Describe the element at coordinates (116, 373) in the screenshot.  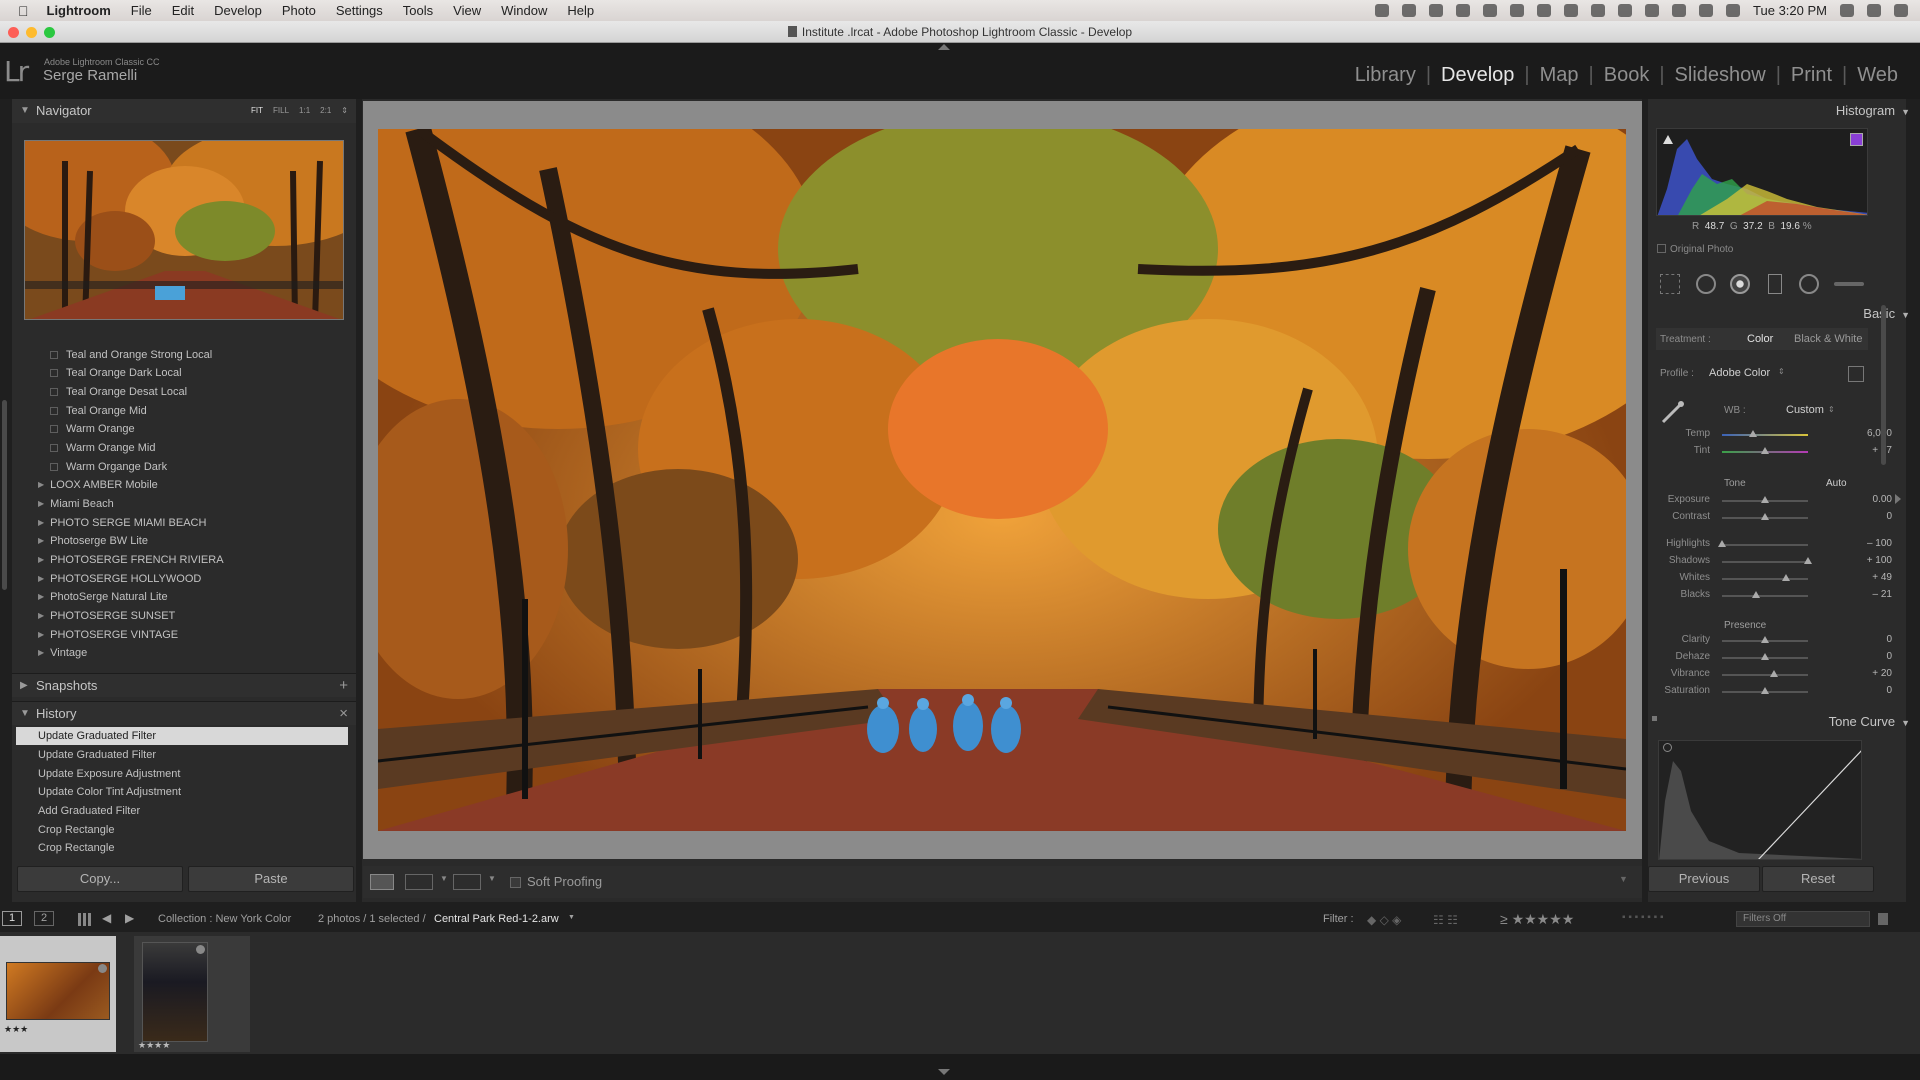
I see `preset-item: Teal Orange Dark Local` at that location.